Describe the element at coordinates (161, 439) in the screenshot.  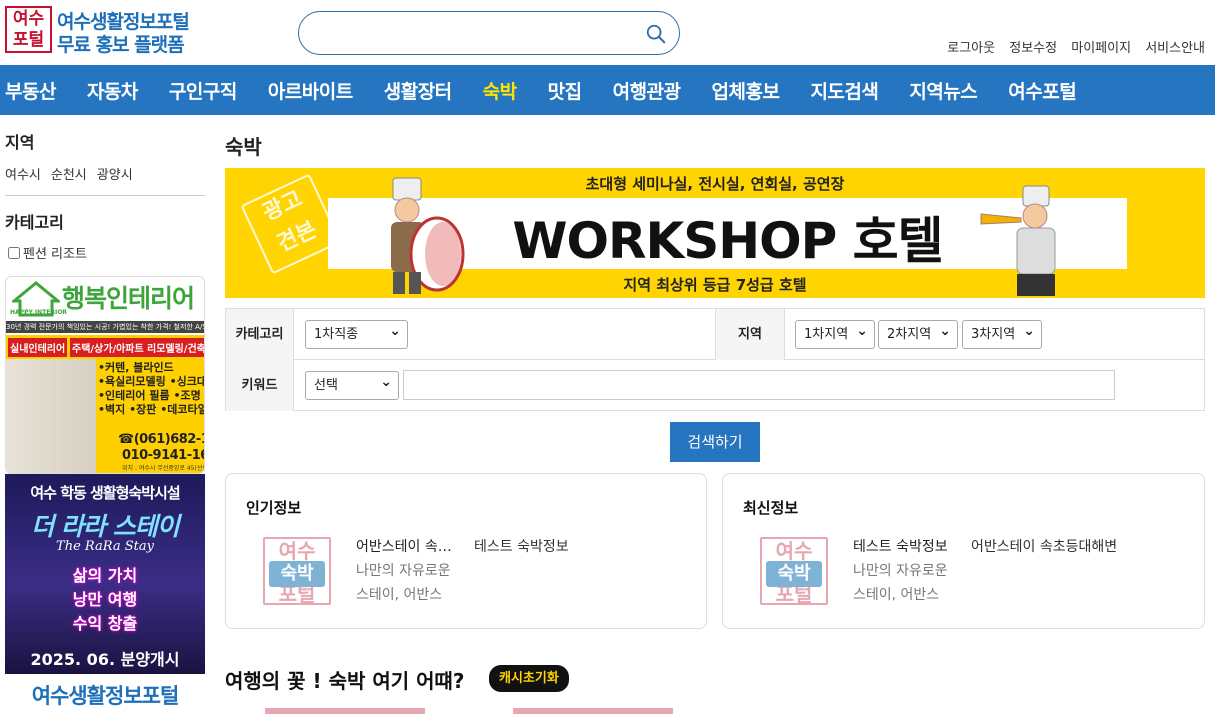
I see `ad1-phone1: ☎(061)682-1689` at that location.